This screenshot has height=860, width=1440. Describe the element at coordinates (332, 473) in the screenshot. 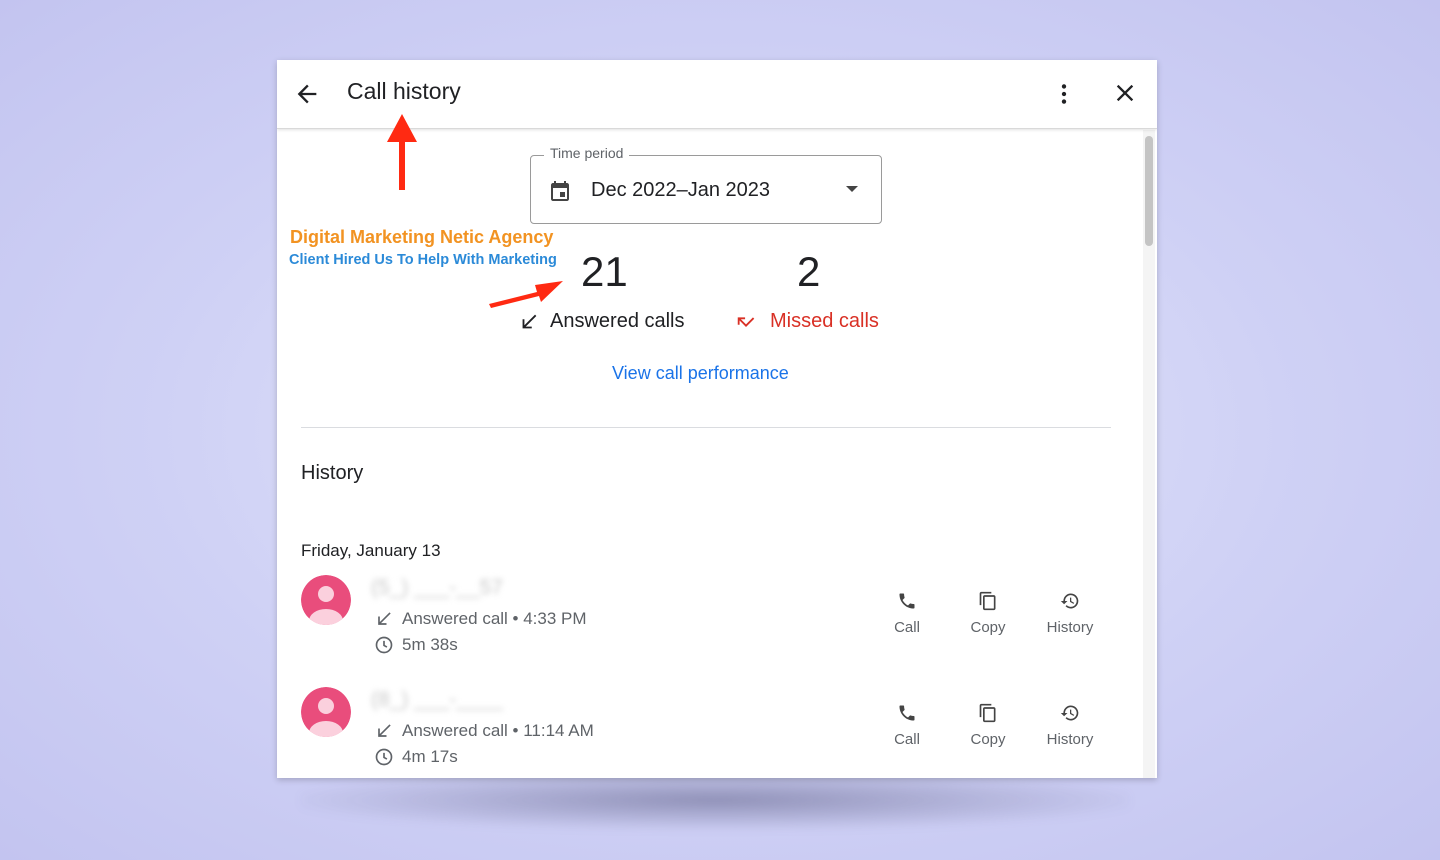

I see `history-heading: History` at that location.